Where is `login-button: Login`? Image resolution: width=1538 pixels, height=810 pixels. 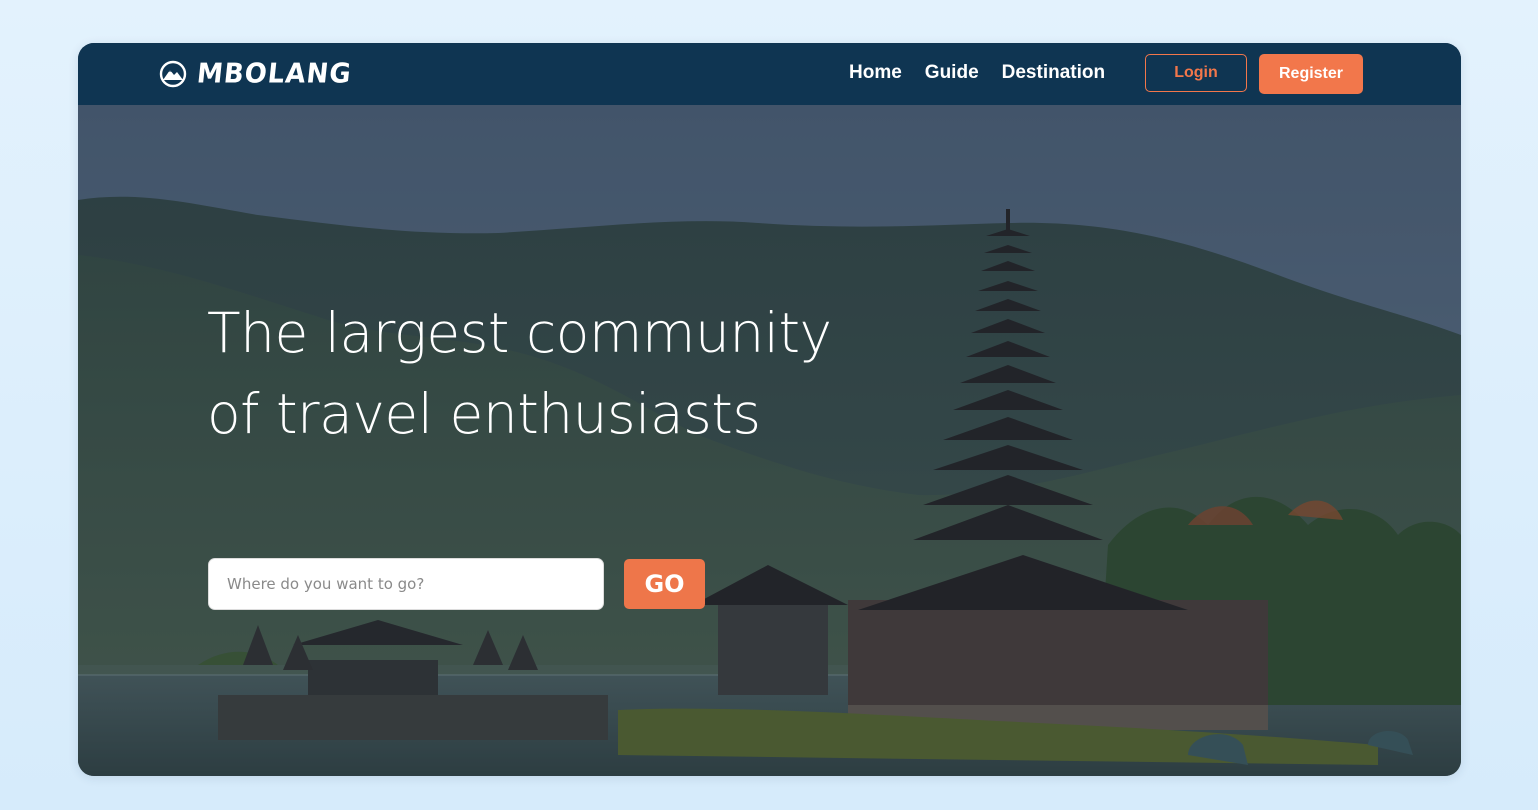
login-button: Login is located at coordinates (1196, 73).